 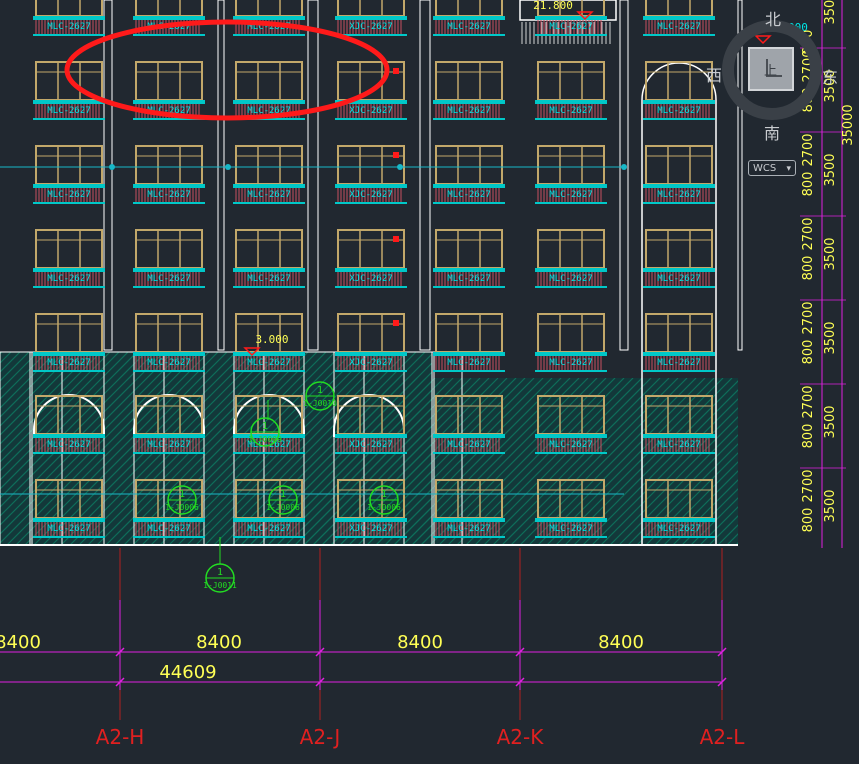 What do you see at coordinates (774, 76) in the screenshot?
I see `viewcube-navigator: 北 西 东 南 上` at bounding box center [774, 76].